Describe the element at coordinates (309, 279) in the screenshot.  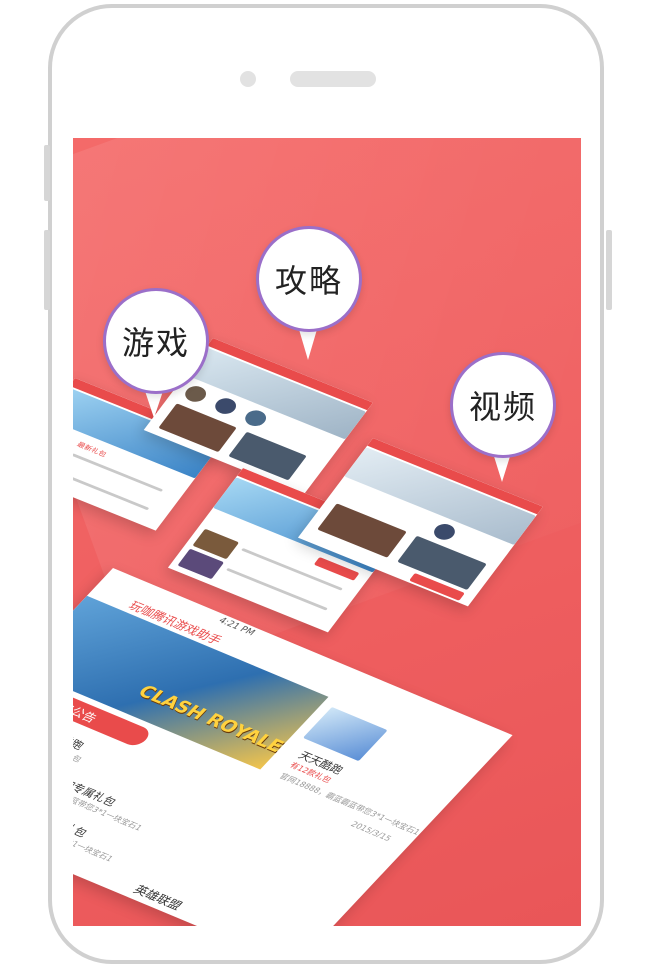
I see `bubble-guides: 攻略` at that location.